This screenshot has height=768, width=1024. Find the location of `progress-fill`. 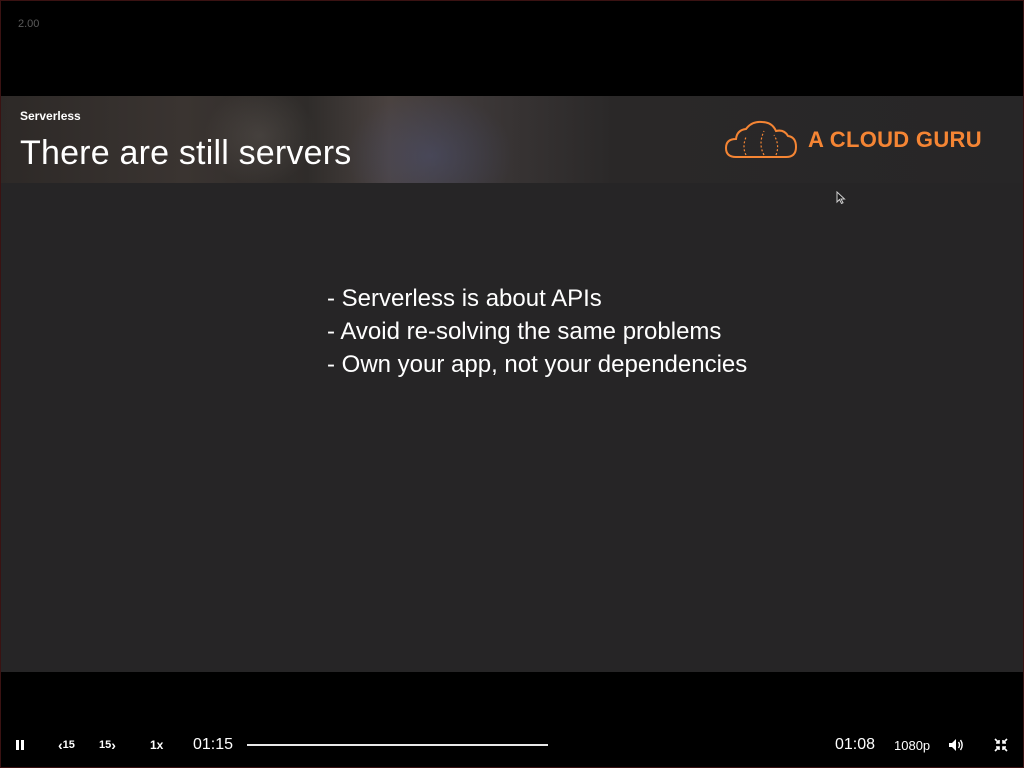

progress-fill is located at coordinates (397, 745).